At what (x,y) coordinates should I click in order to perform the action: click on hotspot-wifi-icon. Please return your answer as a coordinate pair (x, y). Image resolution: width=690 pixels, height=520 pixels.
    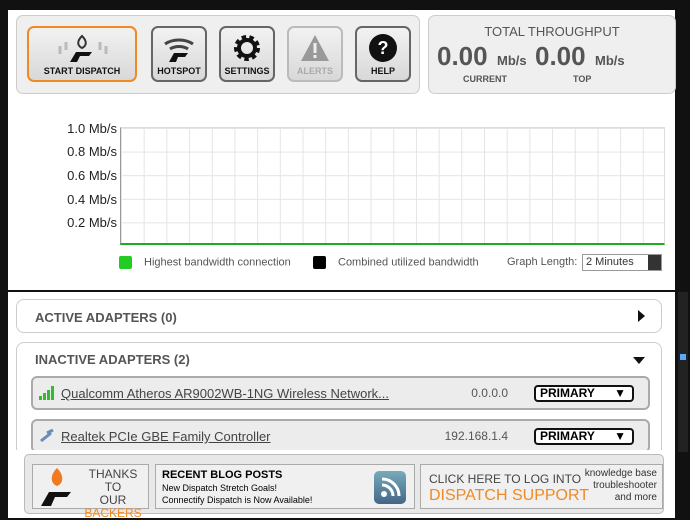
    Looking at the image, I should click on (179, 50).